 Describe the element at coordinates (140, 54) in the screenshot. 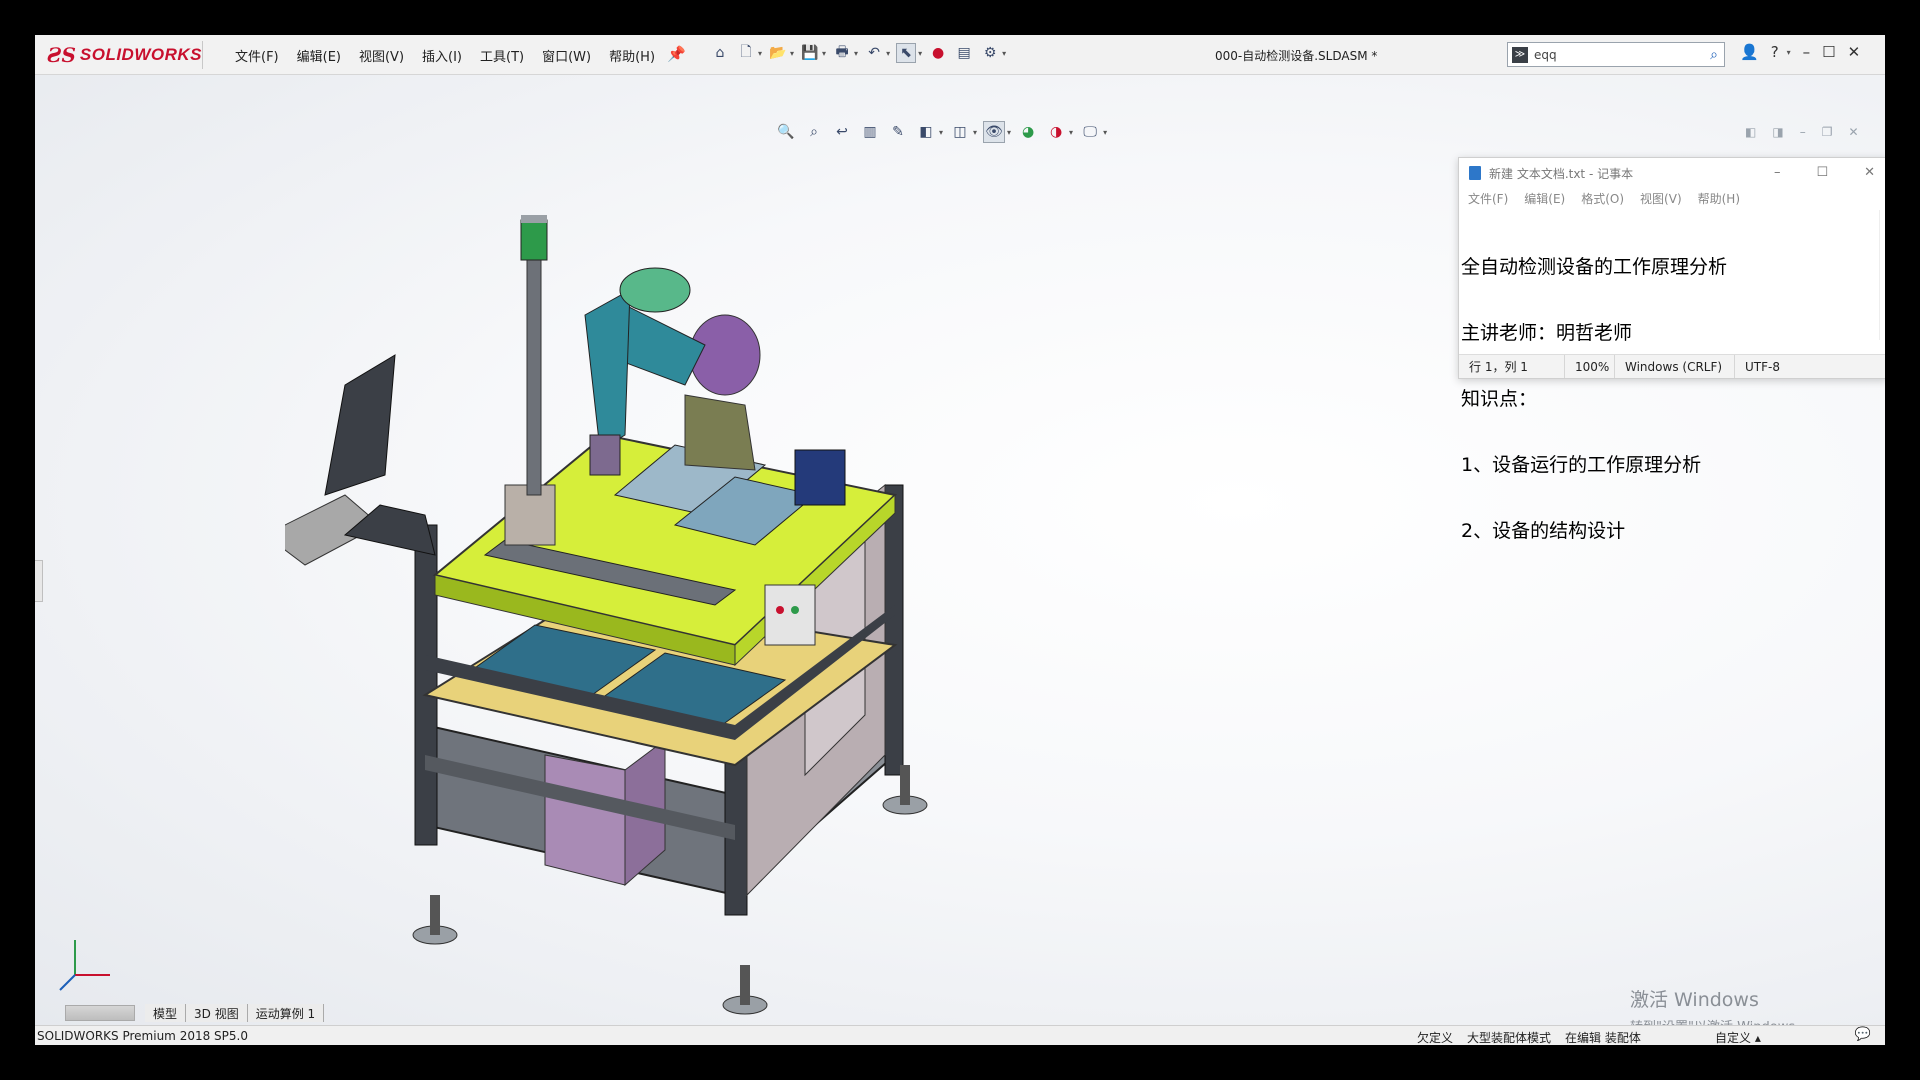

I see `logo-text: SOLIDWORKS` at that location.